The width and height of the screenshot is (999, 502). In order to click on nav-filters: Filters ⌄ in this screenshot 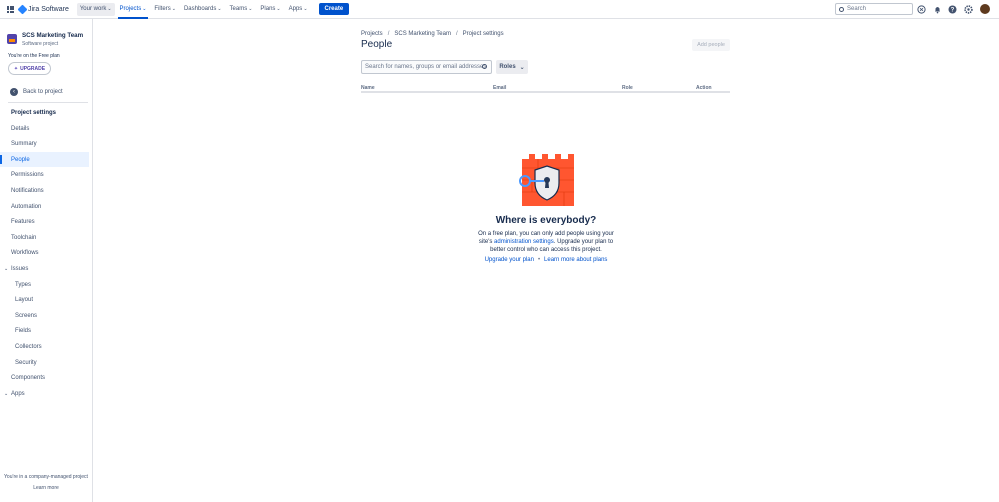, I will do `click(165, 9)`.